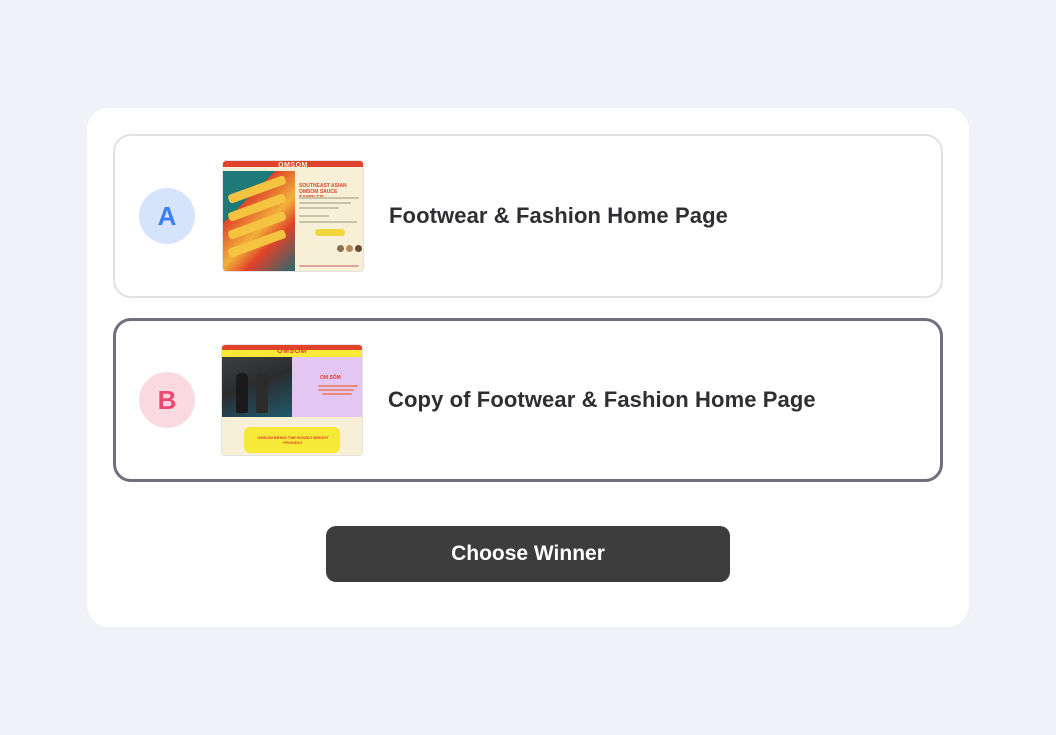 This screenshot has width=1056, height=735. What do you see at coordinates (602, 399) in the screenshot?
I see `option-b-title: Copy of Footwear & Fashion Home Page` at bounding box center [602, 399].